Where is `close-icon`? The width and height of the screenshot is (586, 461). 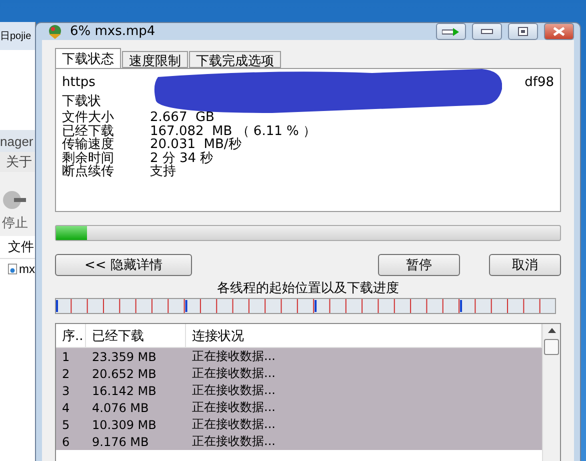
close-icon is located at coordinates (559, 31).